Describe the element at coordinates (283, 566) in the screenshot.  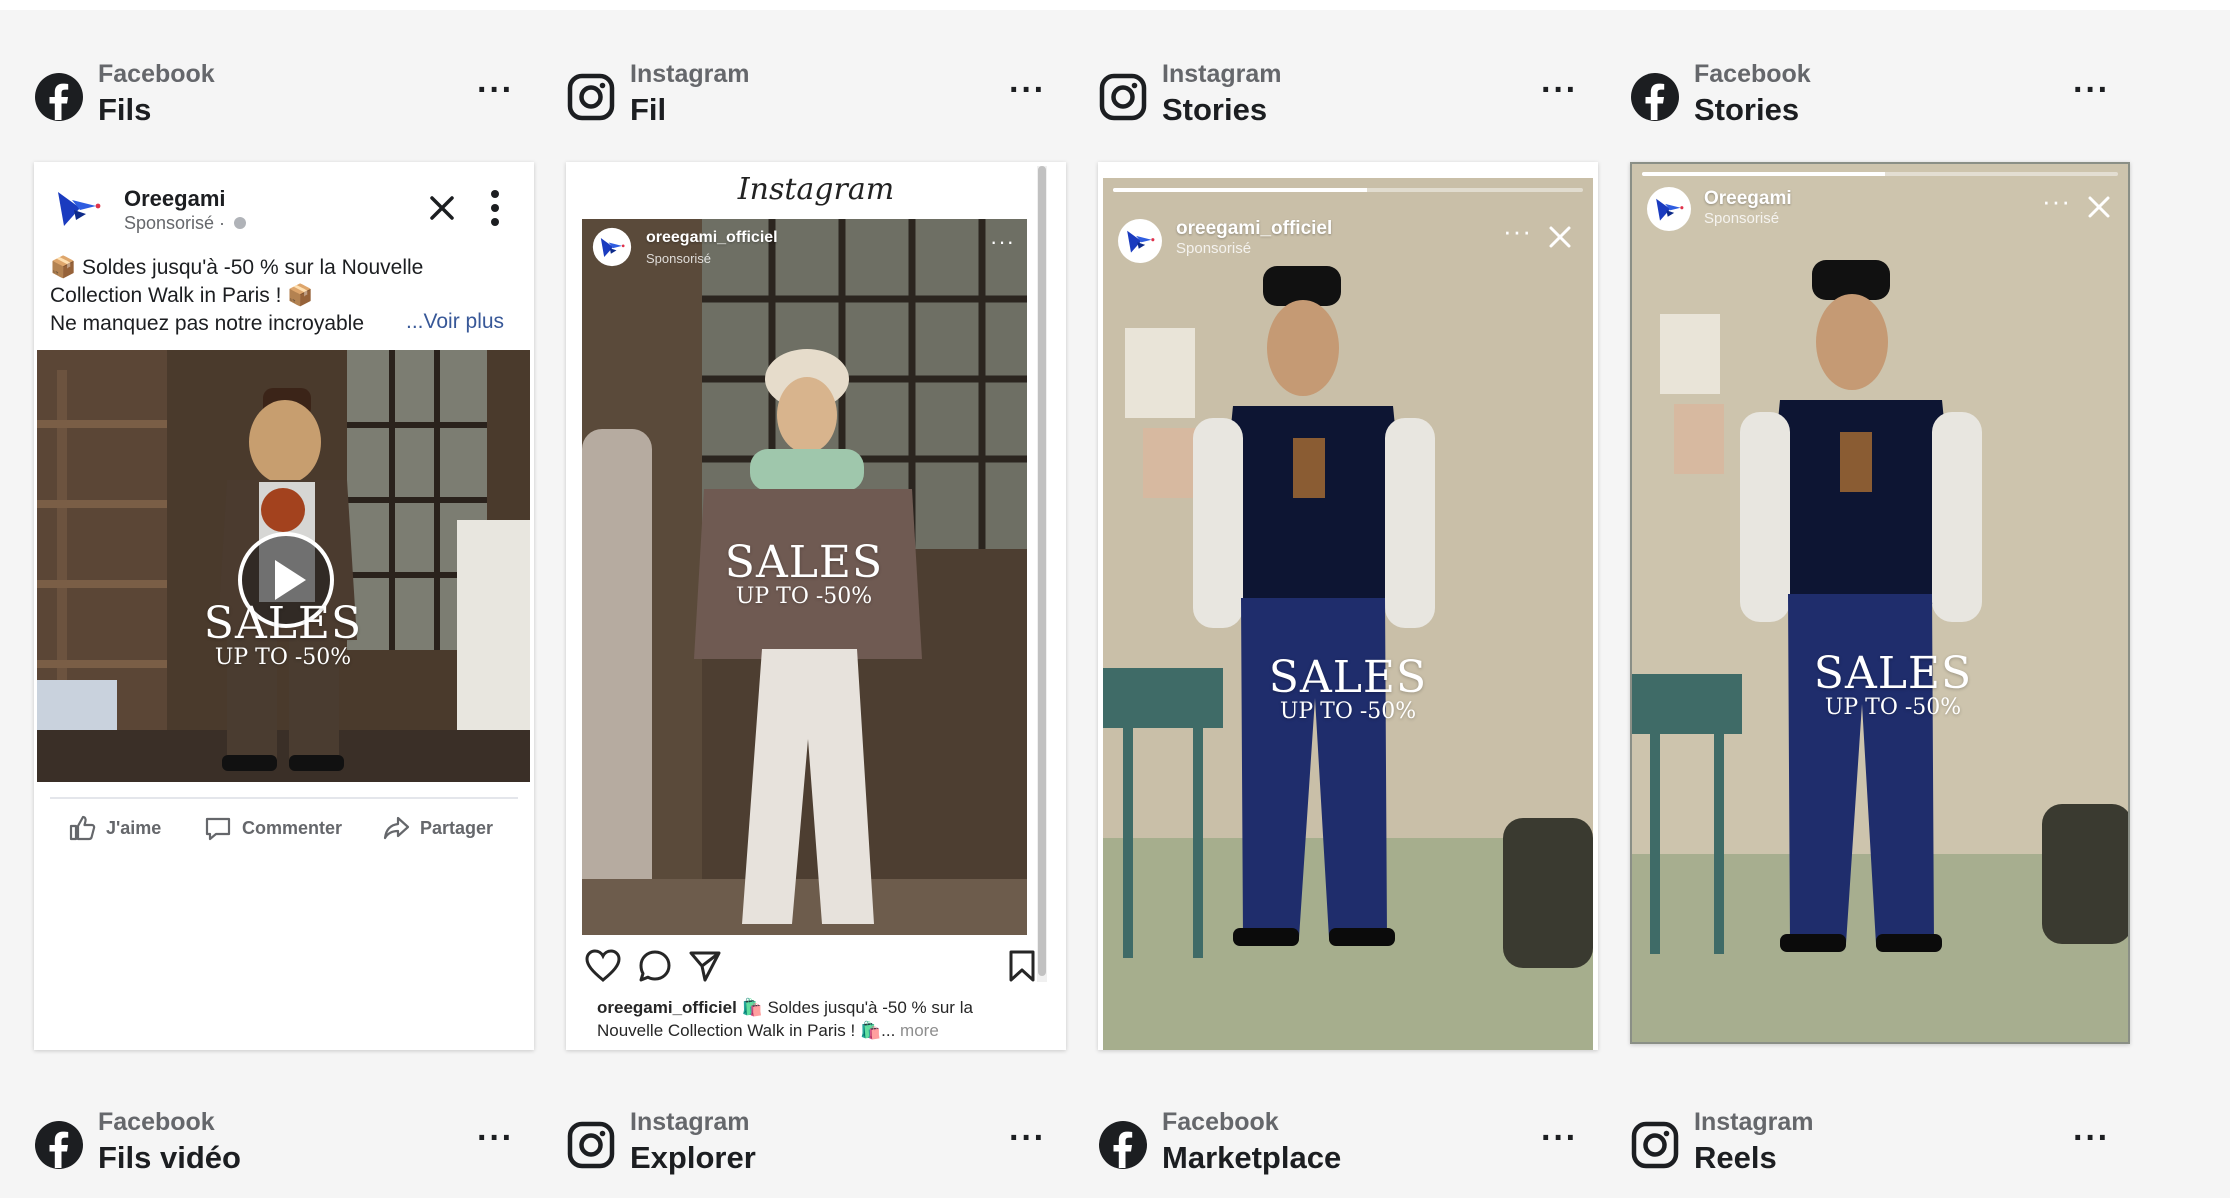
I see `ad-video: SALES UP TO -50%` at that location.